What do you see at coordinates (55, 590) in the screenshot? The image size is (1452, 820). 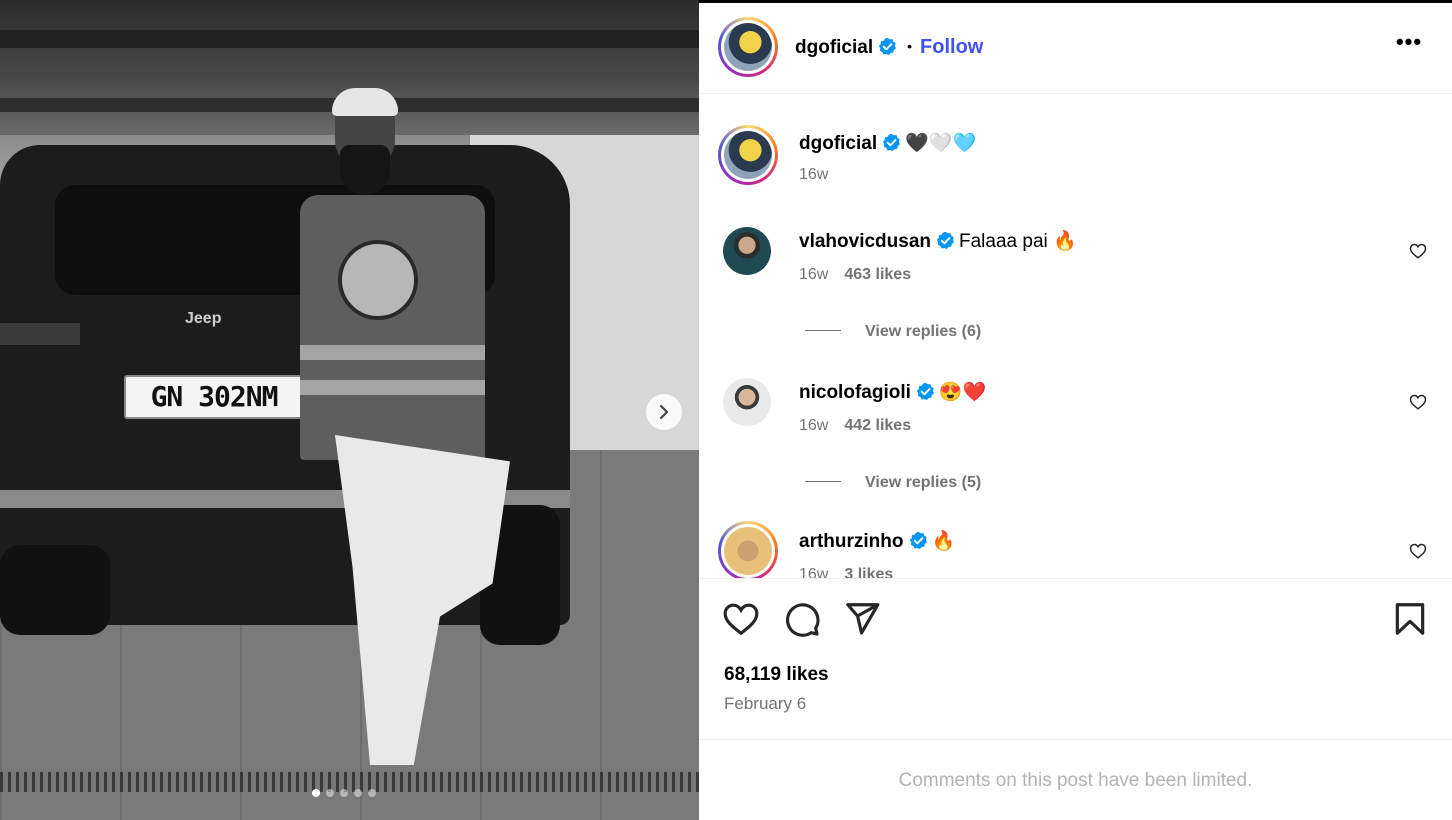 I see `car-wheel` at bounding box center [55, 590].